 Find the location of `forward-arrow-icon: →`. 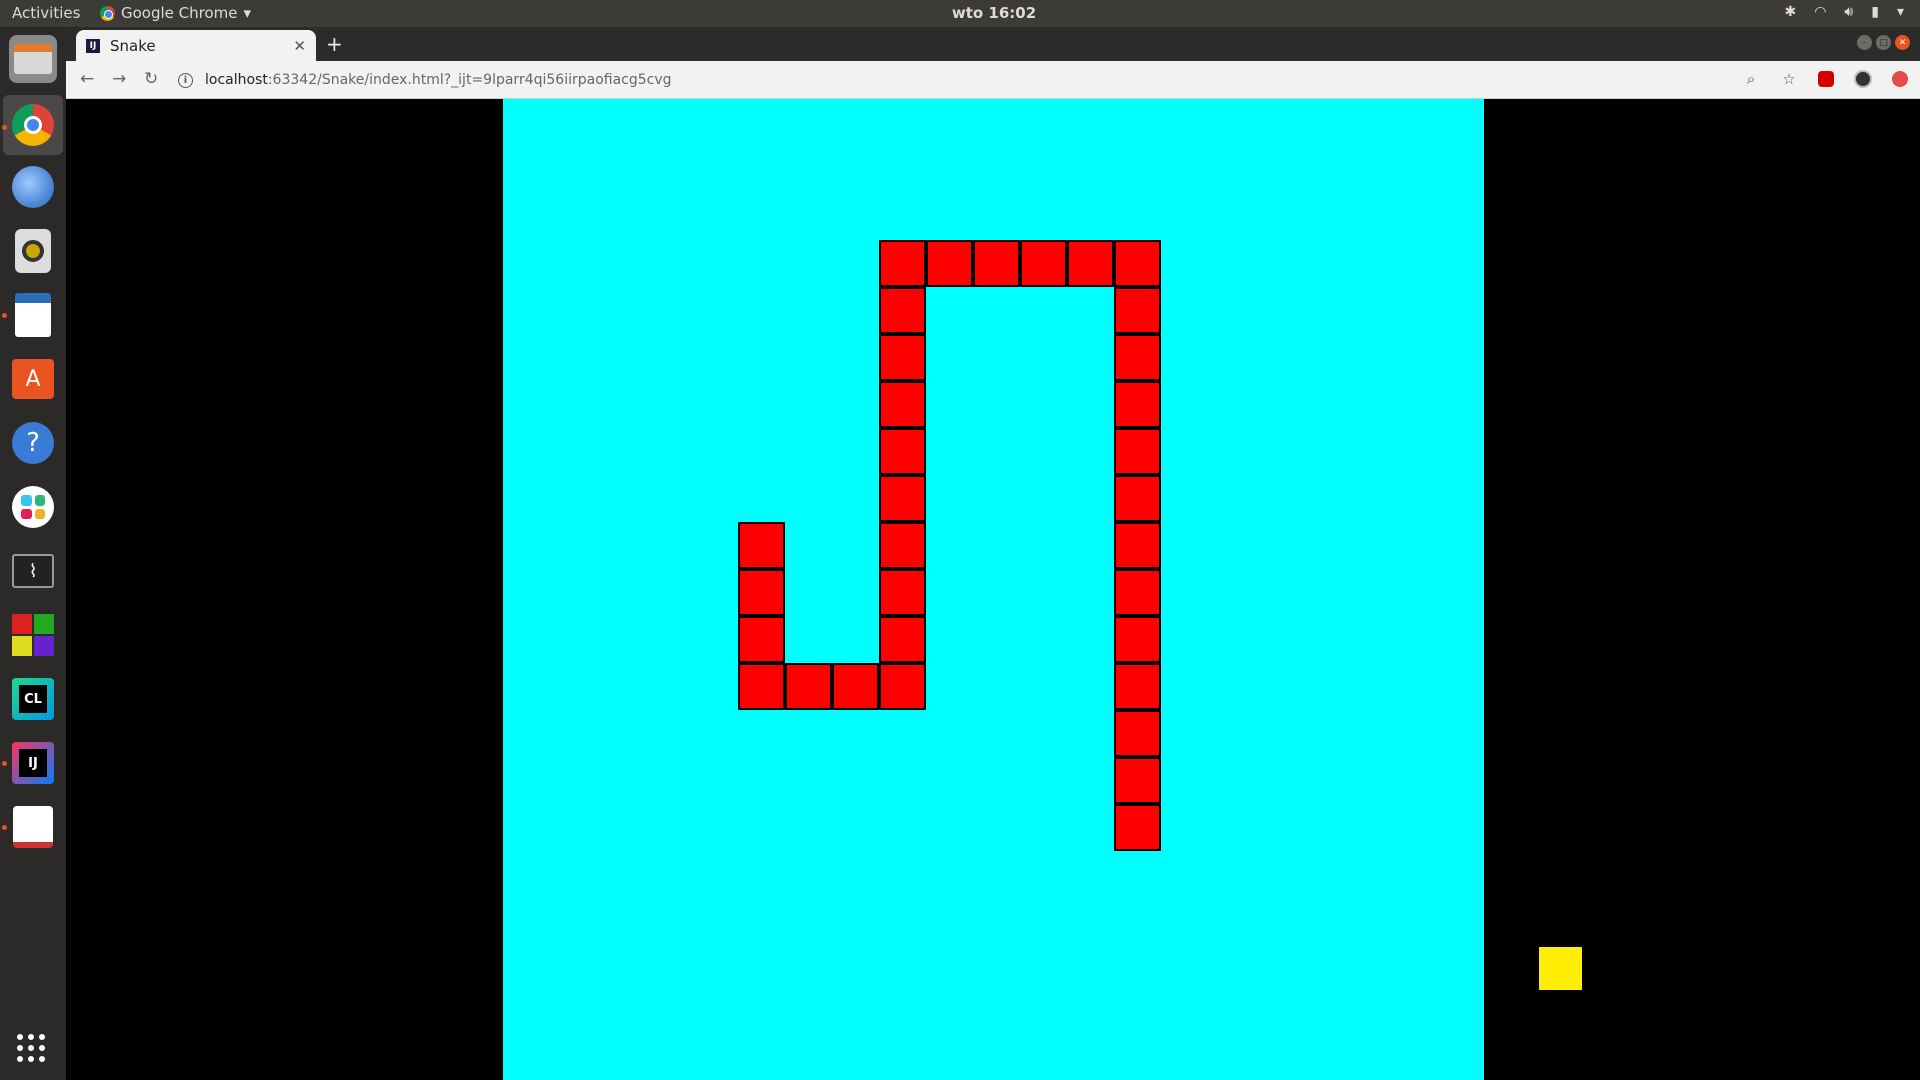

forward-arrow-icon: → is located at coordinates (119, 79).